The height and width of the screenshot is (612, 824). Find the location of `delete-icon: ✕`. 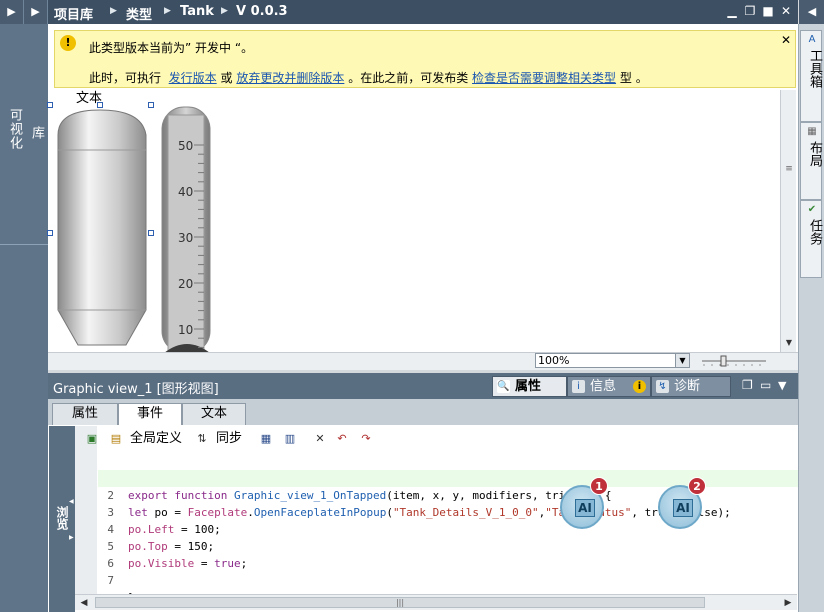

delete-icon: ✕ is located at coordinates (320, 439).